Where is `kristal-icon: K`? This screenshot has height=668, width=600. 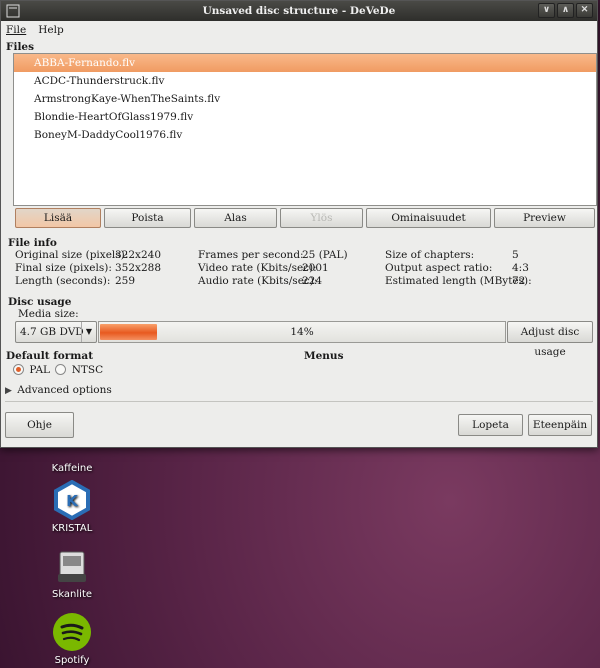
kristal-icon: K is located at coordinates (72, 500).